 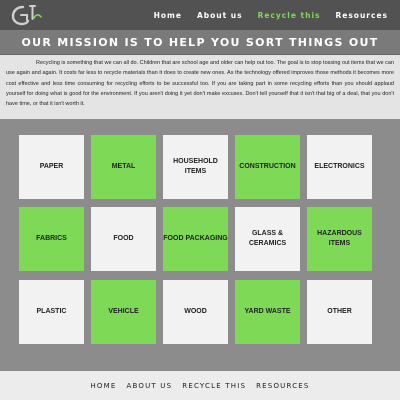 I want to click on category-tile-construction: CONSTRUCTION, so click(x=267, y=167).